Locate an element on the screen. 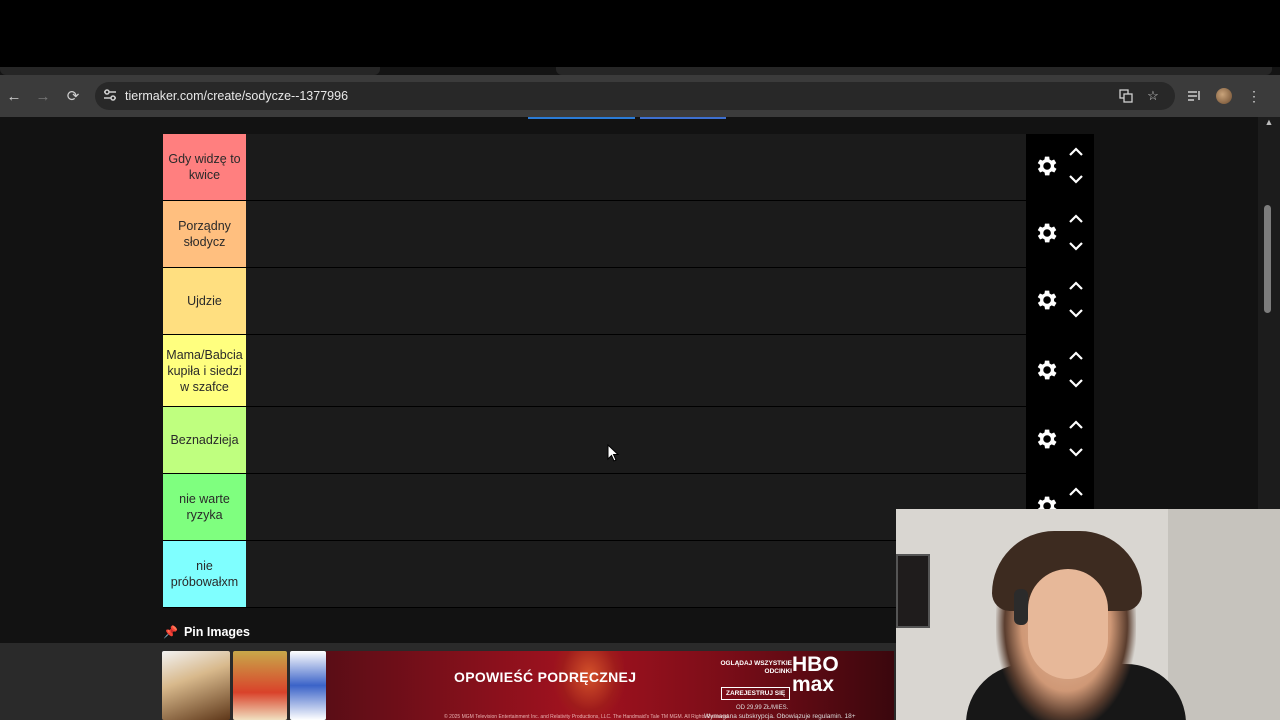  tier-label: Gdy widzę to kwice is located at coordinates (204, 167).